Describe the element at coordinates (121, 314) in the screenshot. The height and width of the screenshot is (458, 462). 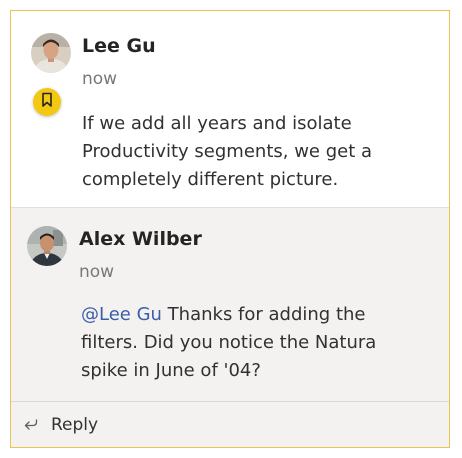
I see `user-mention: @Lee Gu` at that location.